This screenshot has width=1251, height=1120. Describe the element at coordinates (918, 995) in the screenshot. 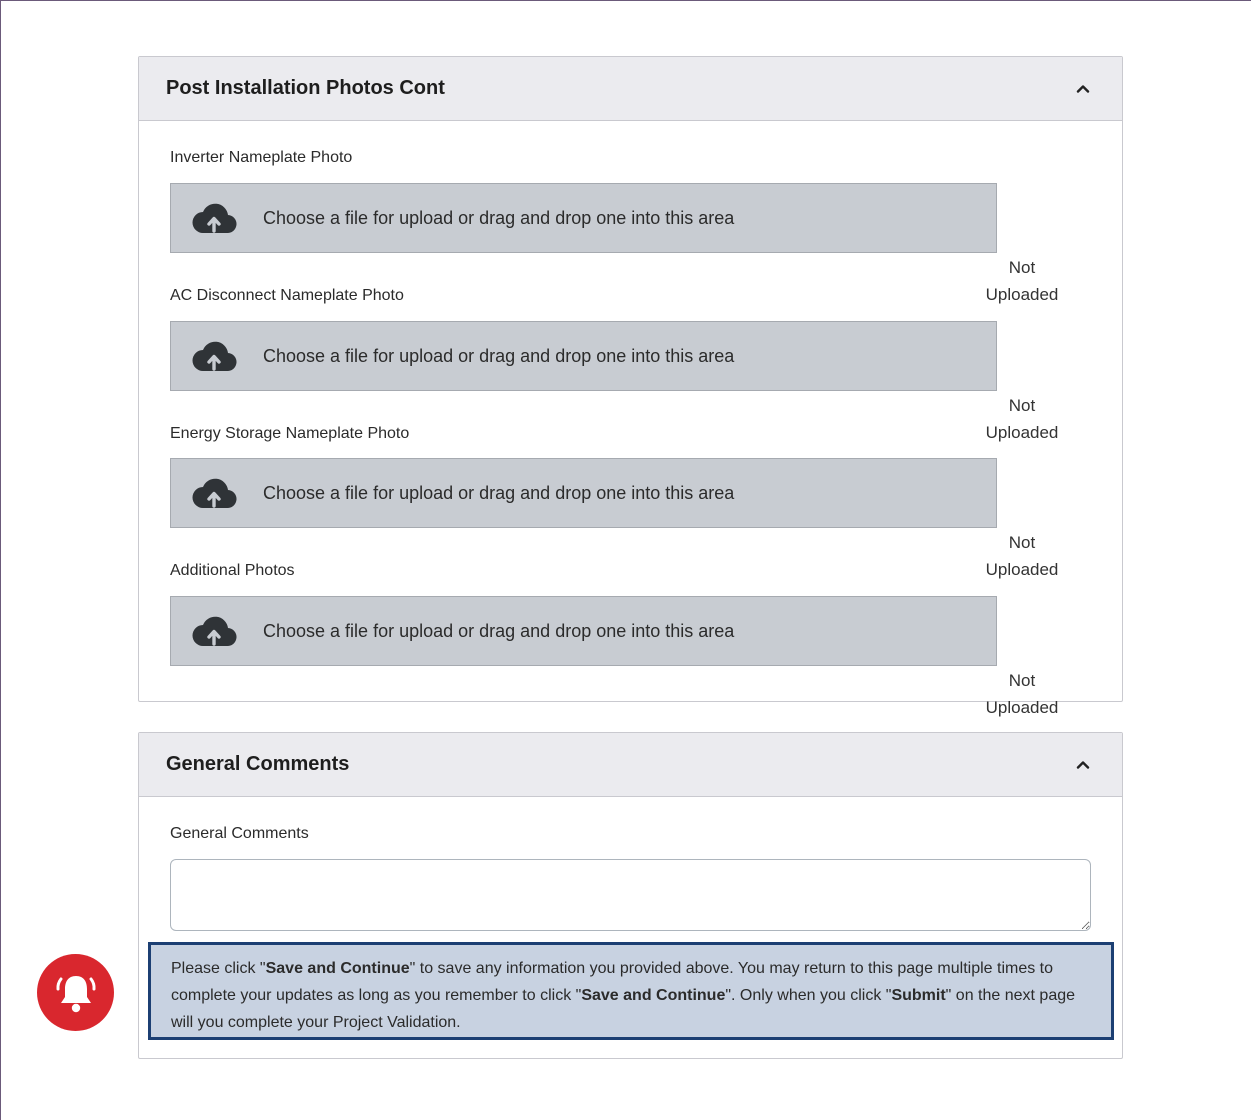

I see `notice-submit-emphasis: Submit` at that location.